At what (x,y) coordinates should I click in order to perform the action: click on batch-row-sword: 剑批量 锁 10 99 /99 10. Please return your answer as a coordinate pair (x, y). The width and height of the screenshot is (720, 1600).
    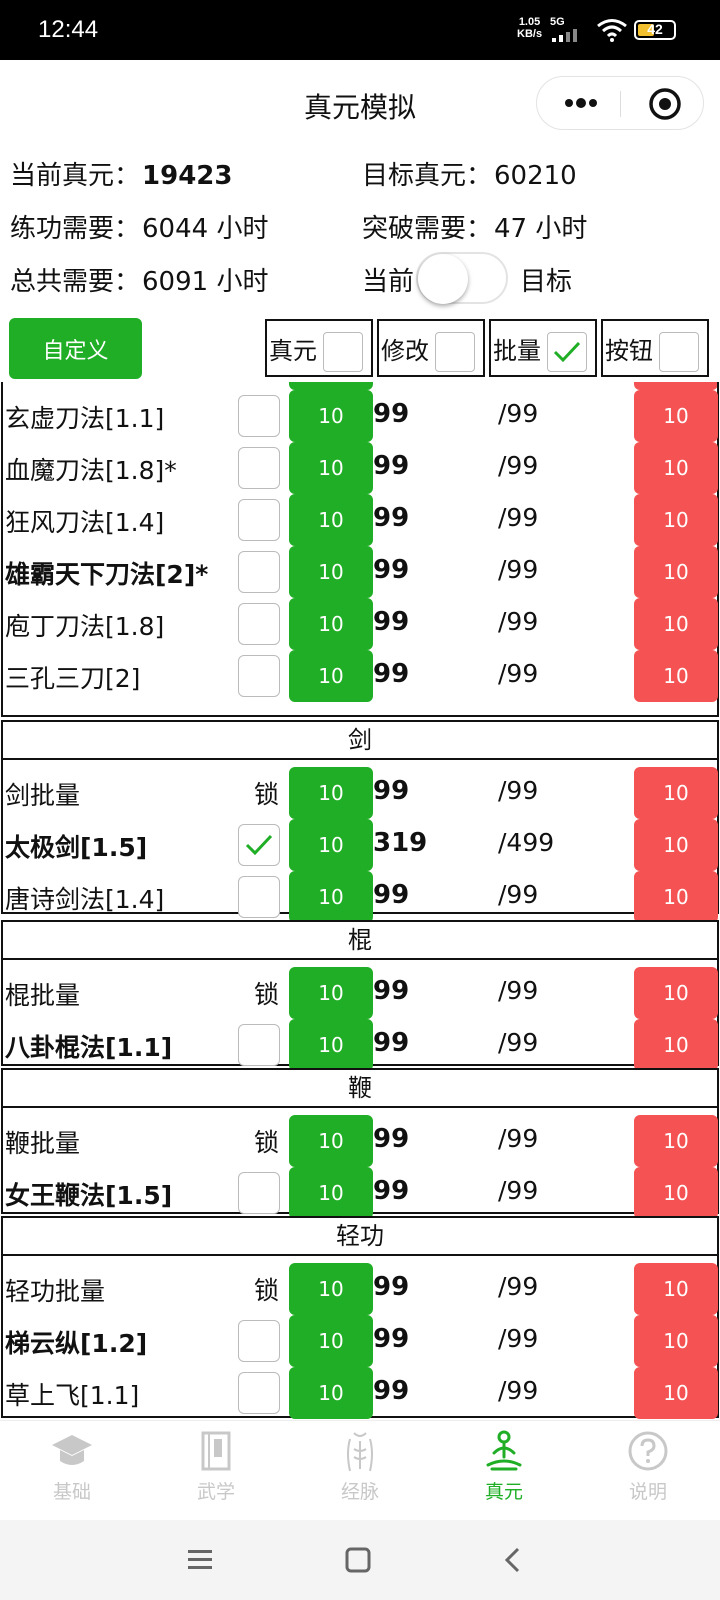
    Looking at the image, I should click on (360, 793).